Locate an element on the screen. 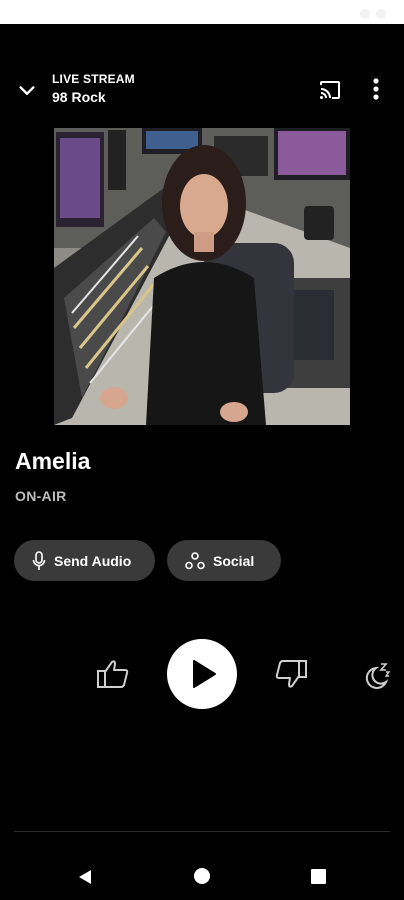 This screenshot has height=900, width=404. host-name: Amelia is located at coordinates (53, 461).